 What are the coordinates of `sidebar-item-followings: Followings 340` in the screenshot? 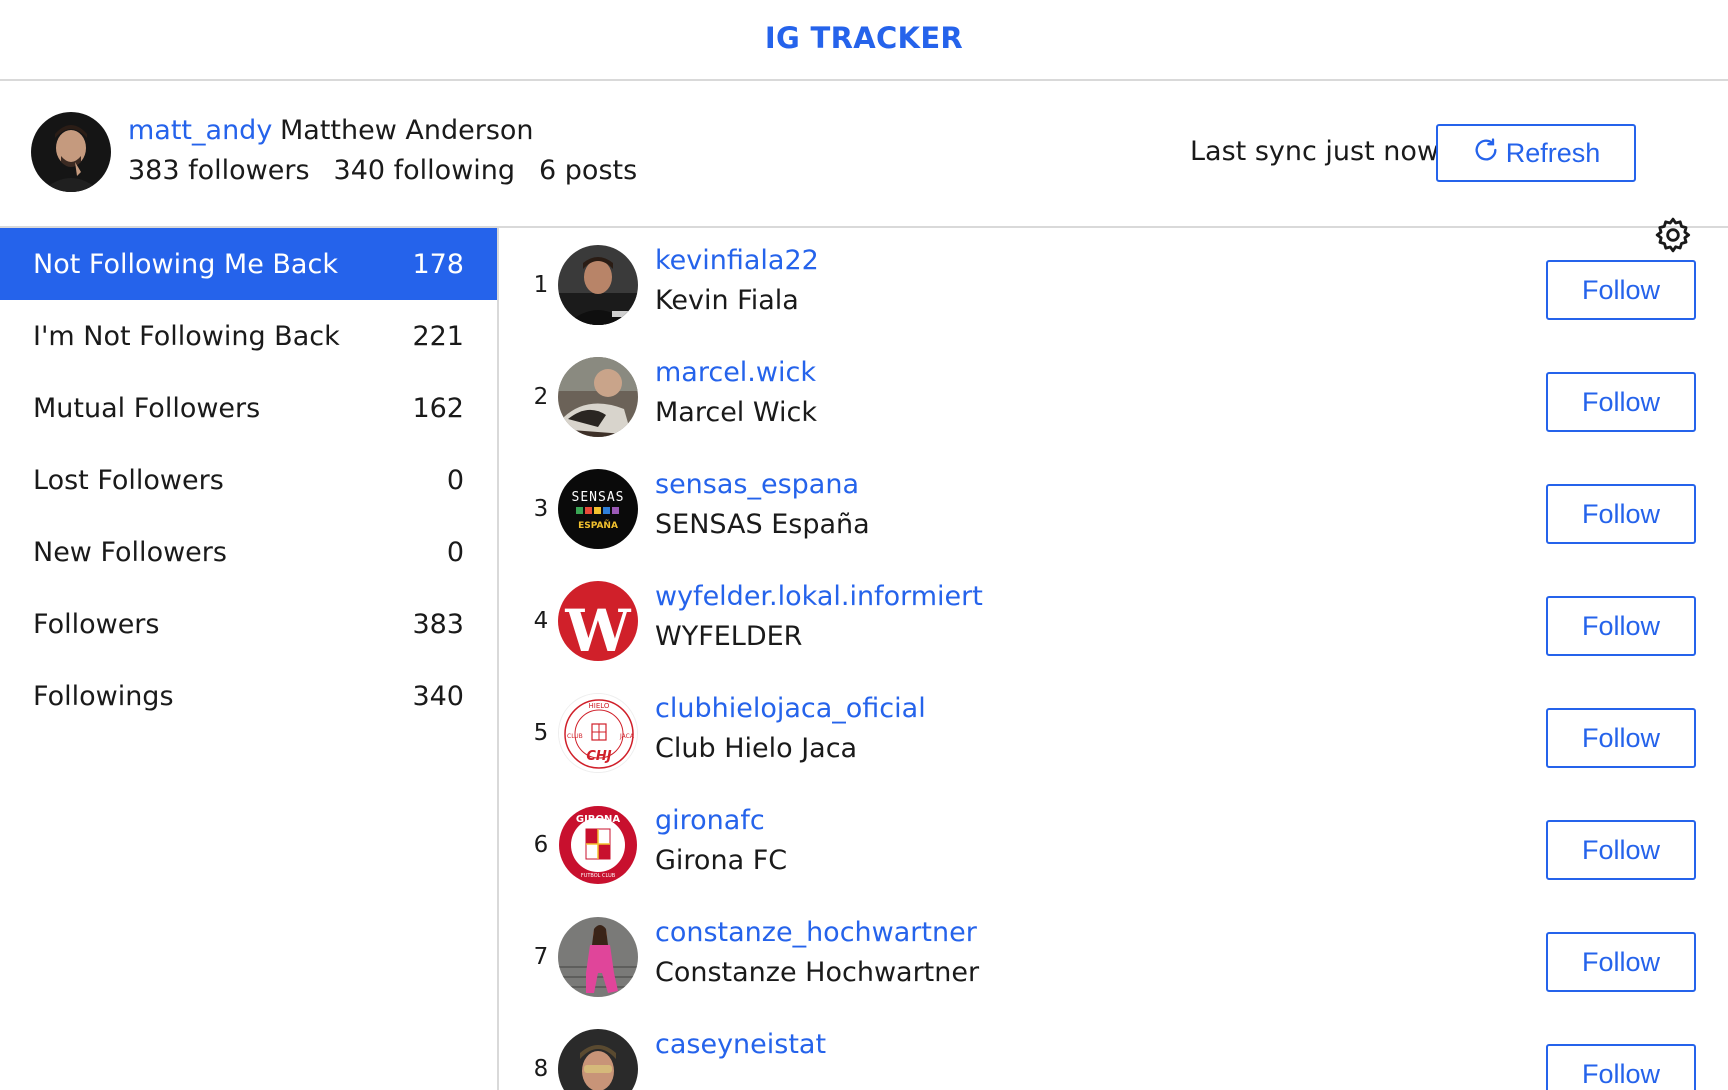 It's located at (248, 696).